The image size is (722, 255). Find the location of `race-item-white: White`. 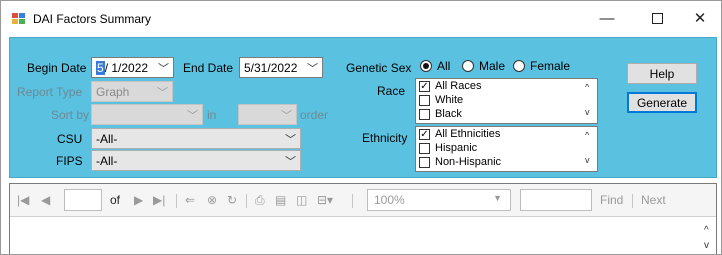

race-item-white: White is located at coordinates (506, 100).